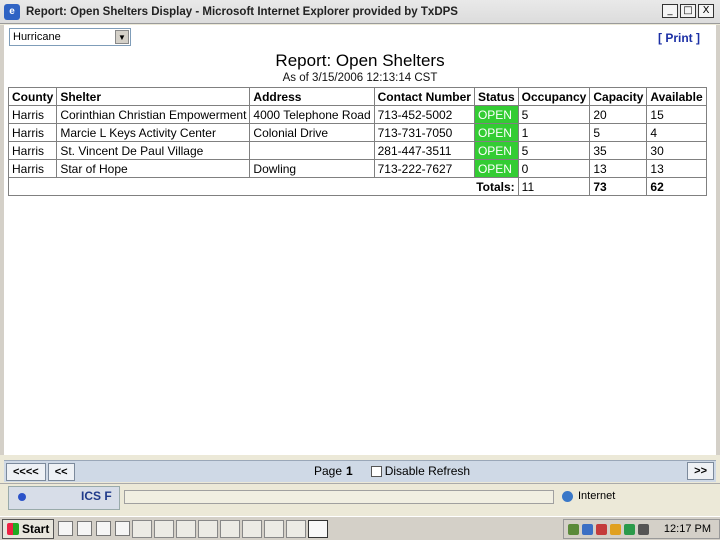 The height and width of the screenshot is (540, 720). I want to click on start-button: Start, so click(28, 528).